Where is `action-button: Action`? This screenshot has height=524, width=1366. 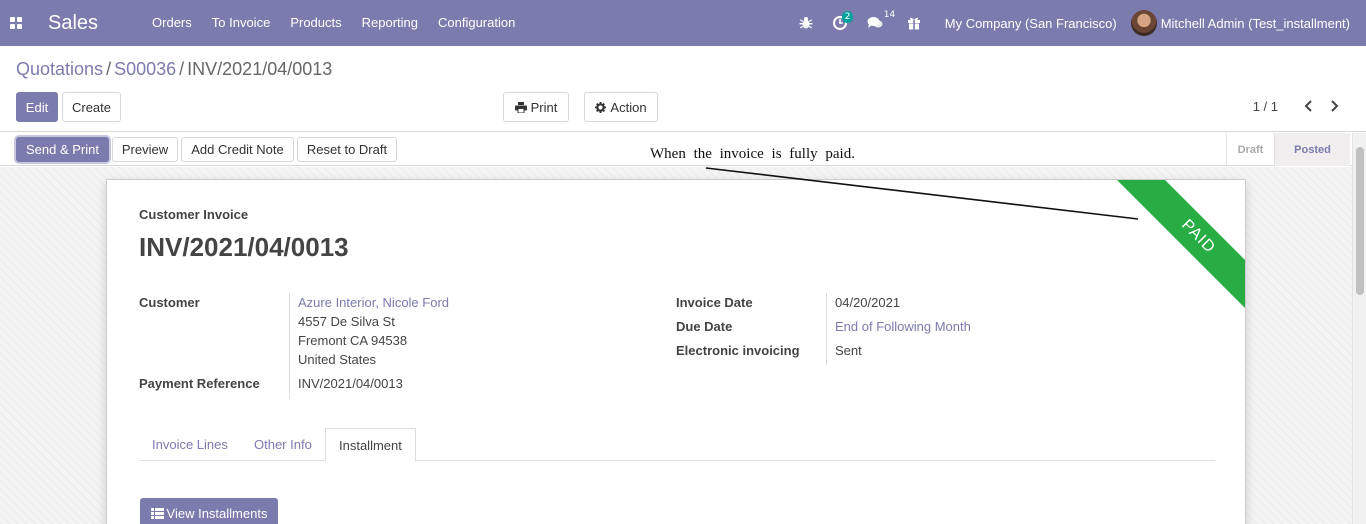
action-button: Action is located at coordinates (621, 107).